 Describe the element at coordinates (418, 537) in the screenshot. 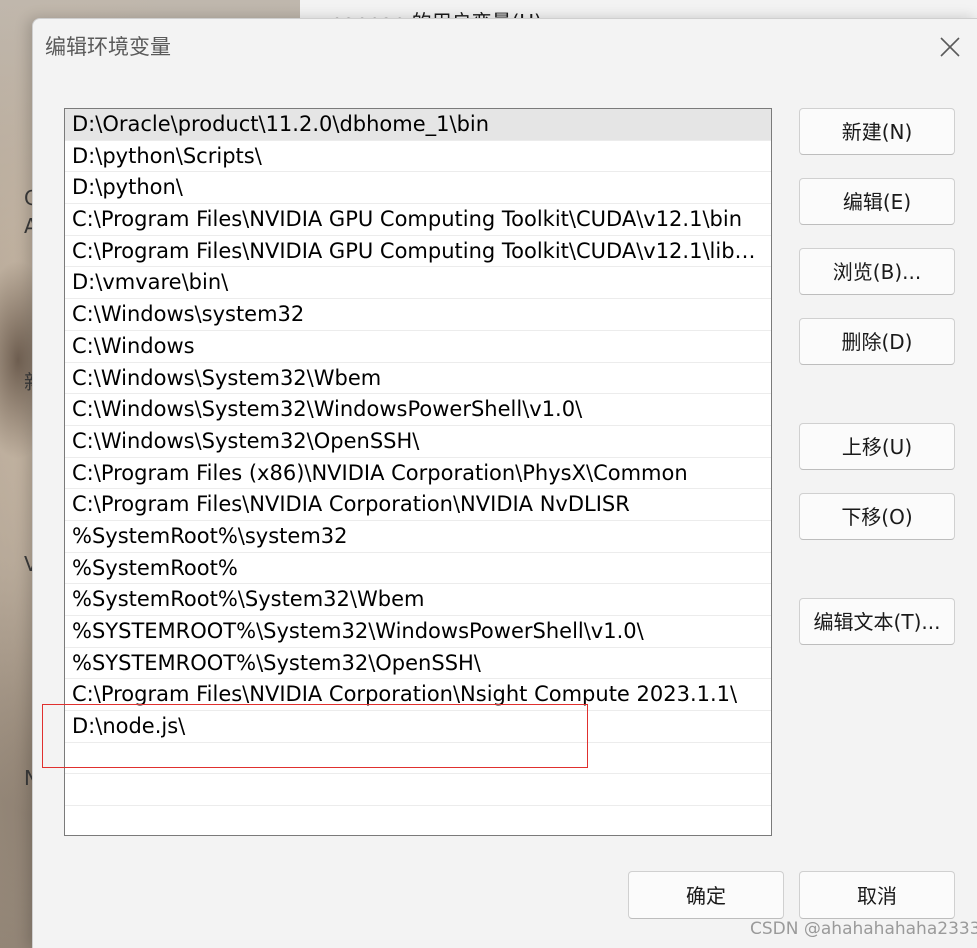

I see `path-list-item: %SystemRoot%\system32` at that location.